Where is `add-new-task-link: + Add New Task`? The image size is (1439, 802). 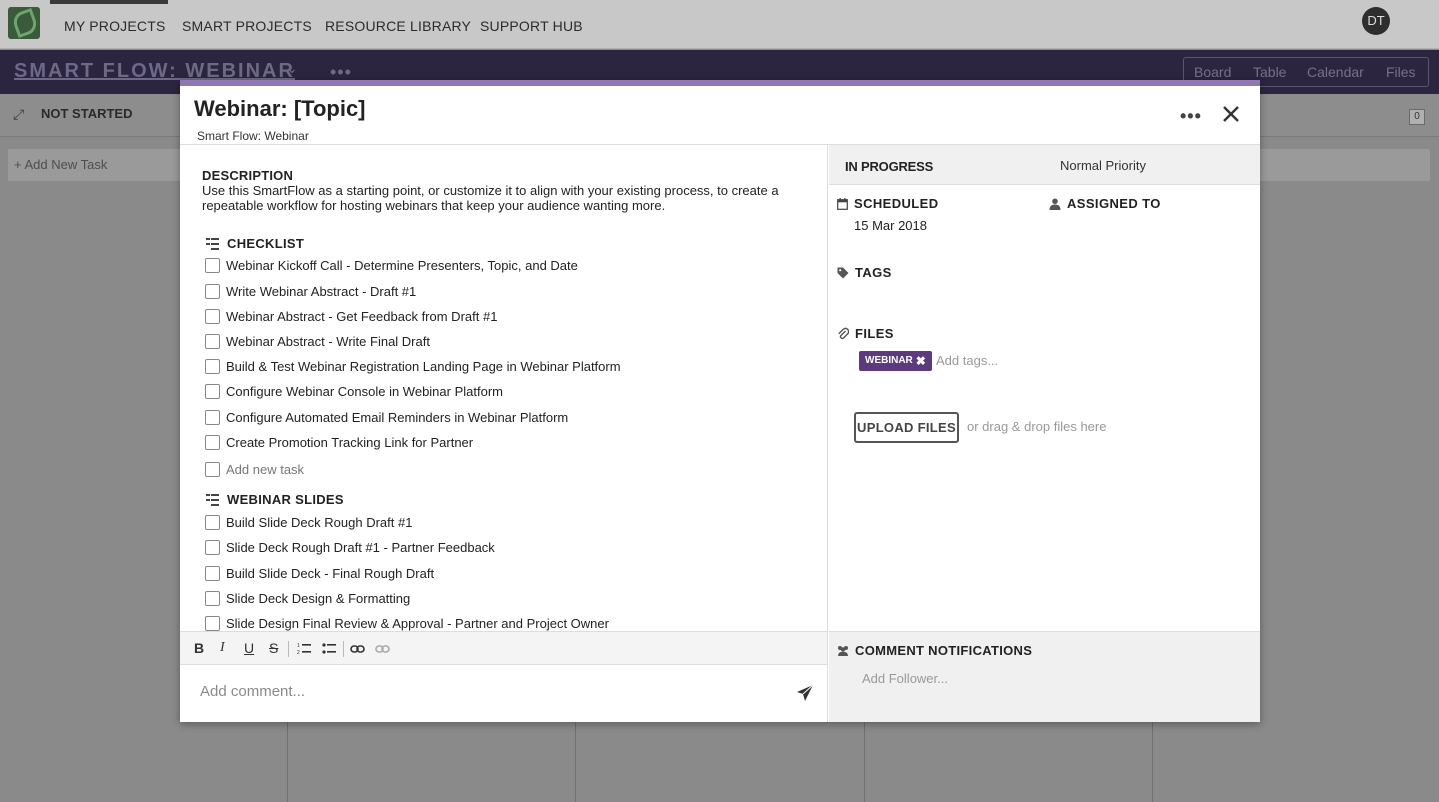
add-new-task-link: + Add New Task is located at coordinates (60, 164).